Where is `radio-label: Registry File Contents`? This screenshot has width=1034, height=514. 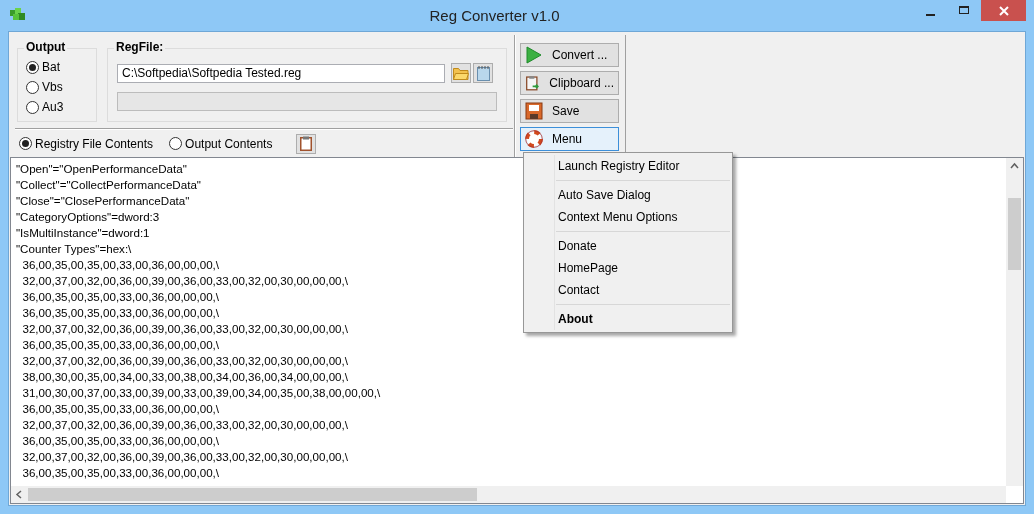
radio-label: Registry File Contents is located at coordinates (94, 143).